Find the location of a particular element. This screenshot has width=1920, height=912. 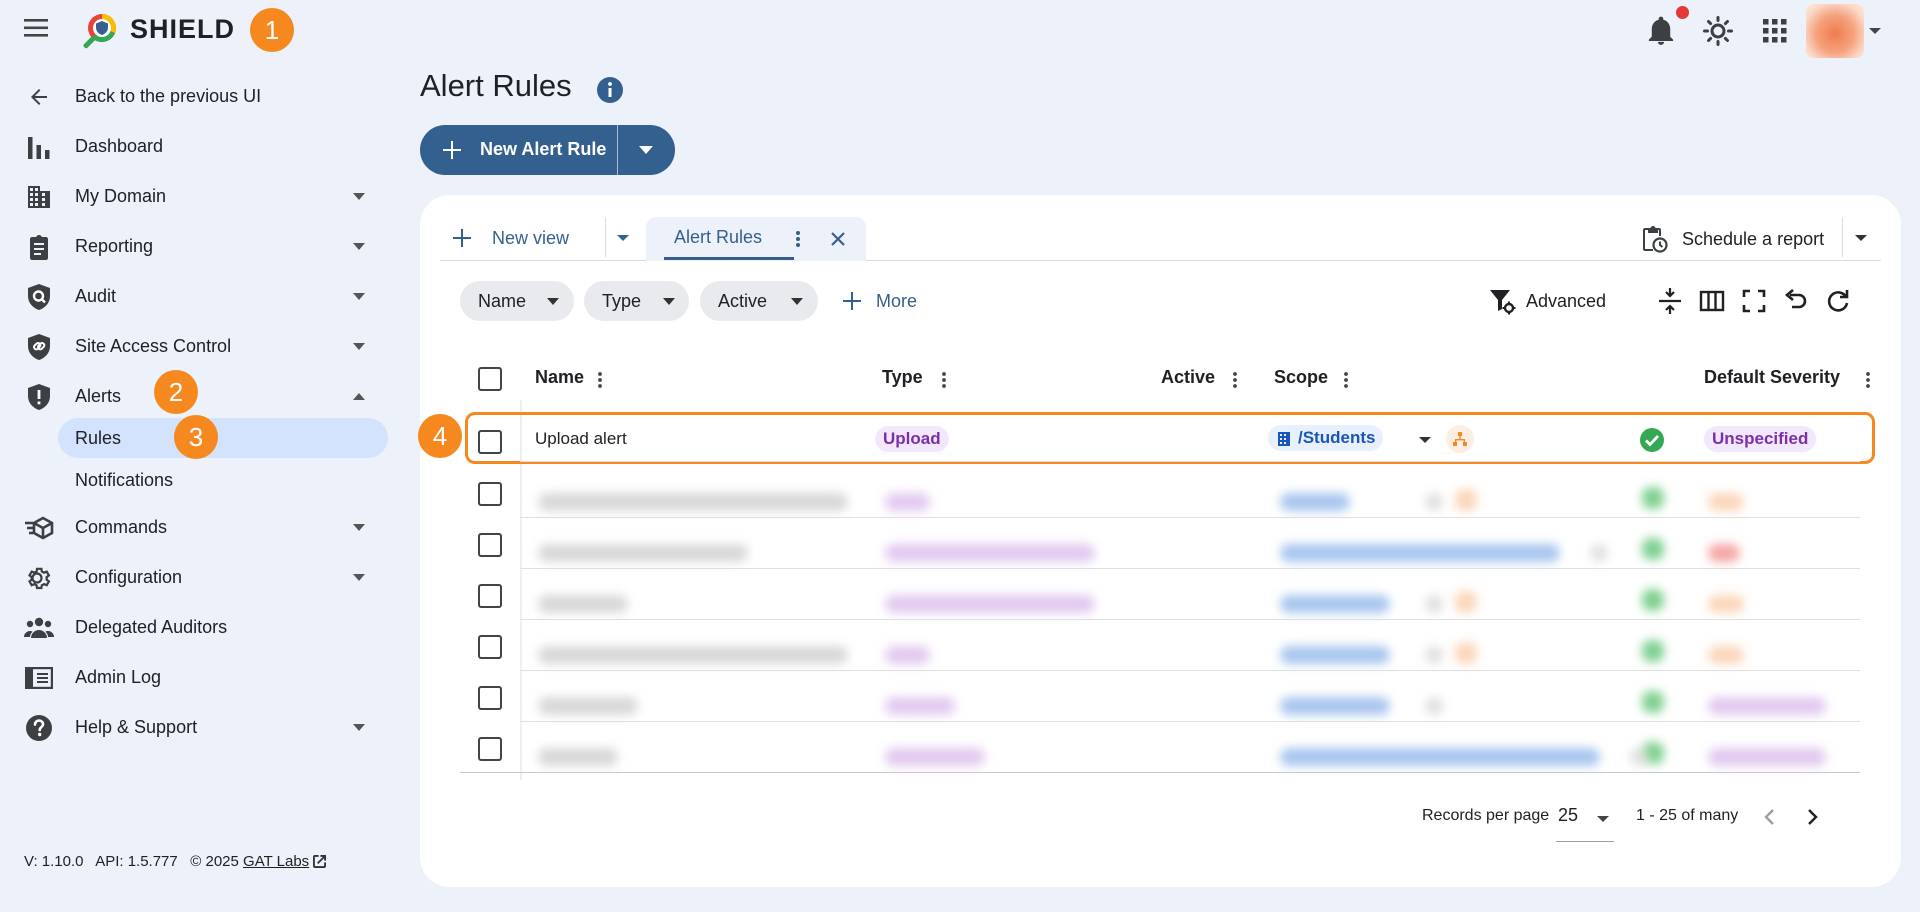

schedule-dropdown is located at coordinates (1861, 238).